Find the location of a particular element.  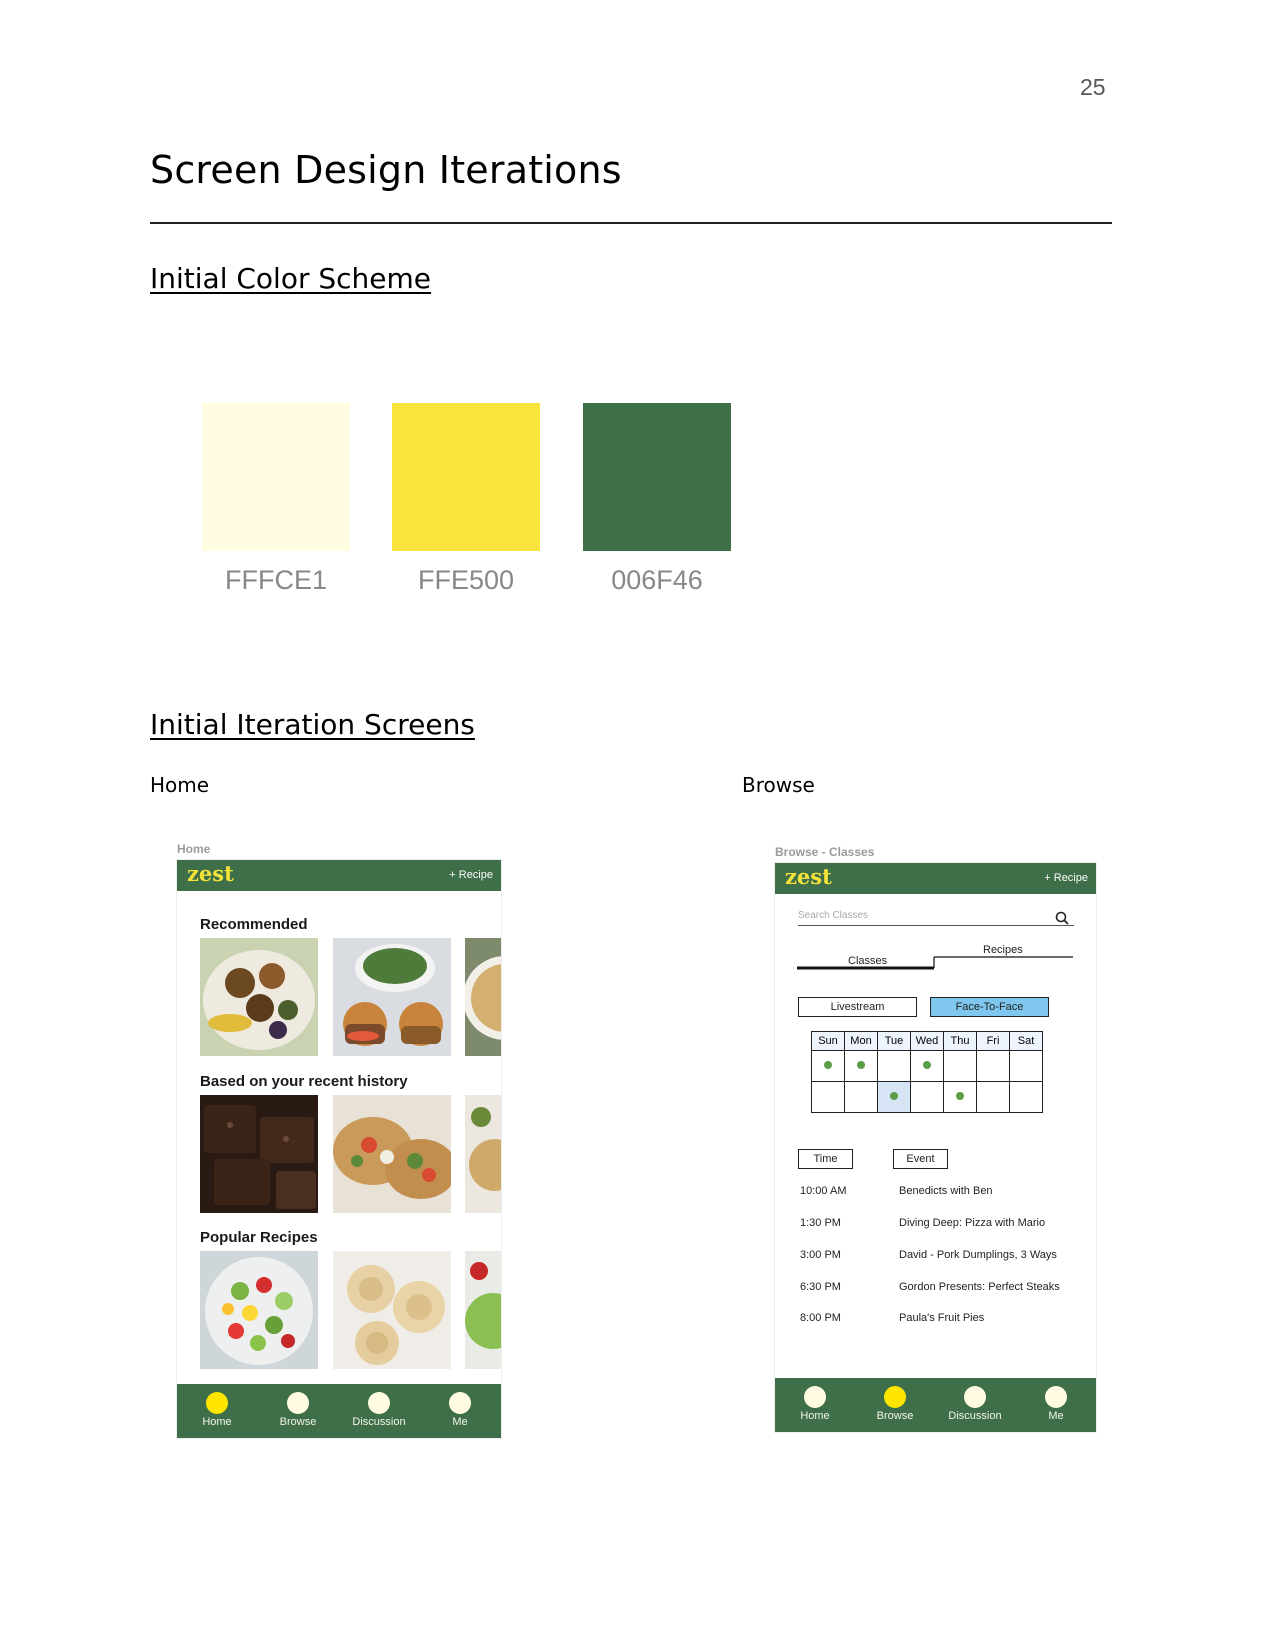

swatch-label: 006F46 is located at coordinates (657, 580).